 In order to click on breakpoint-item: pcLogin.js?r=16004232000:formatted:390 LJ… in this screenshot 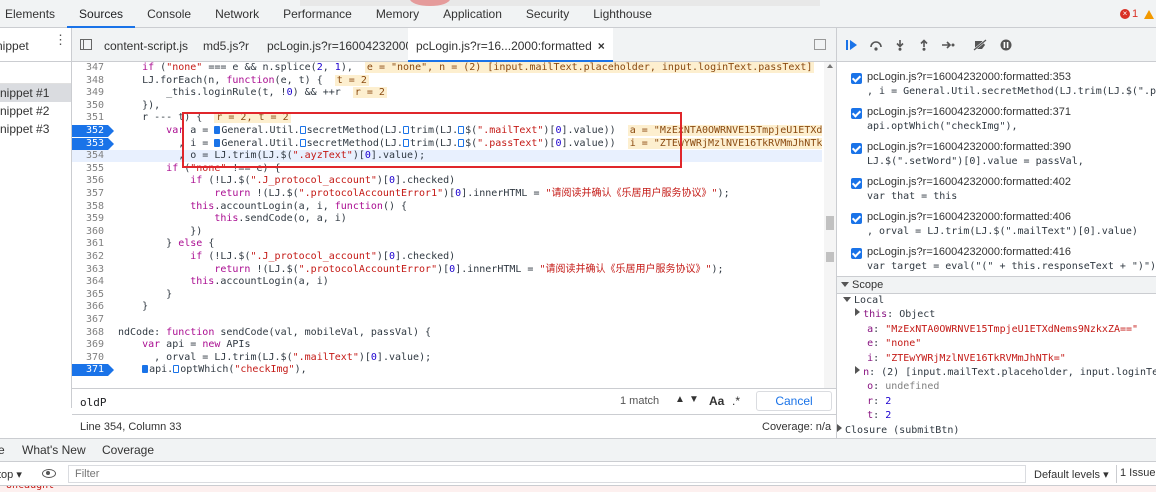, I will do `click(996, 155)`.